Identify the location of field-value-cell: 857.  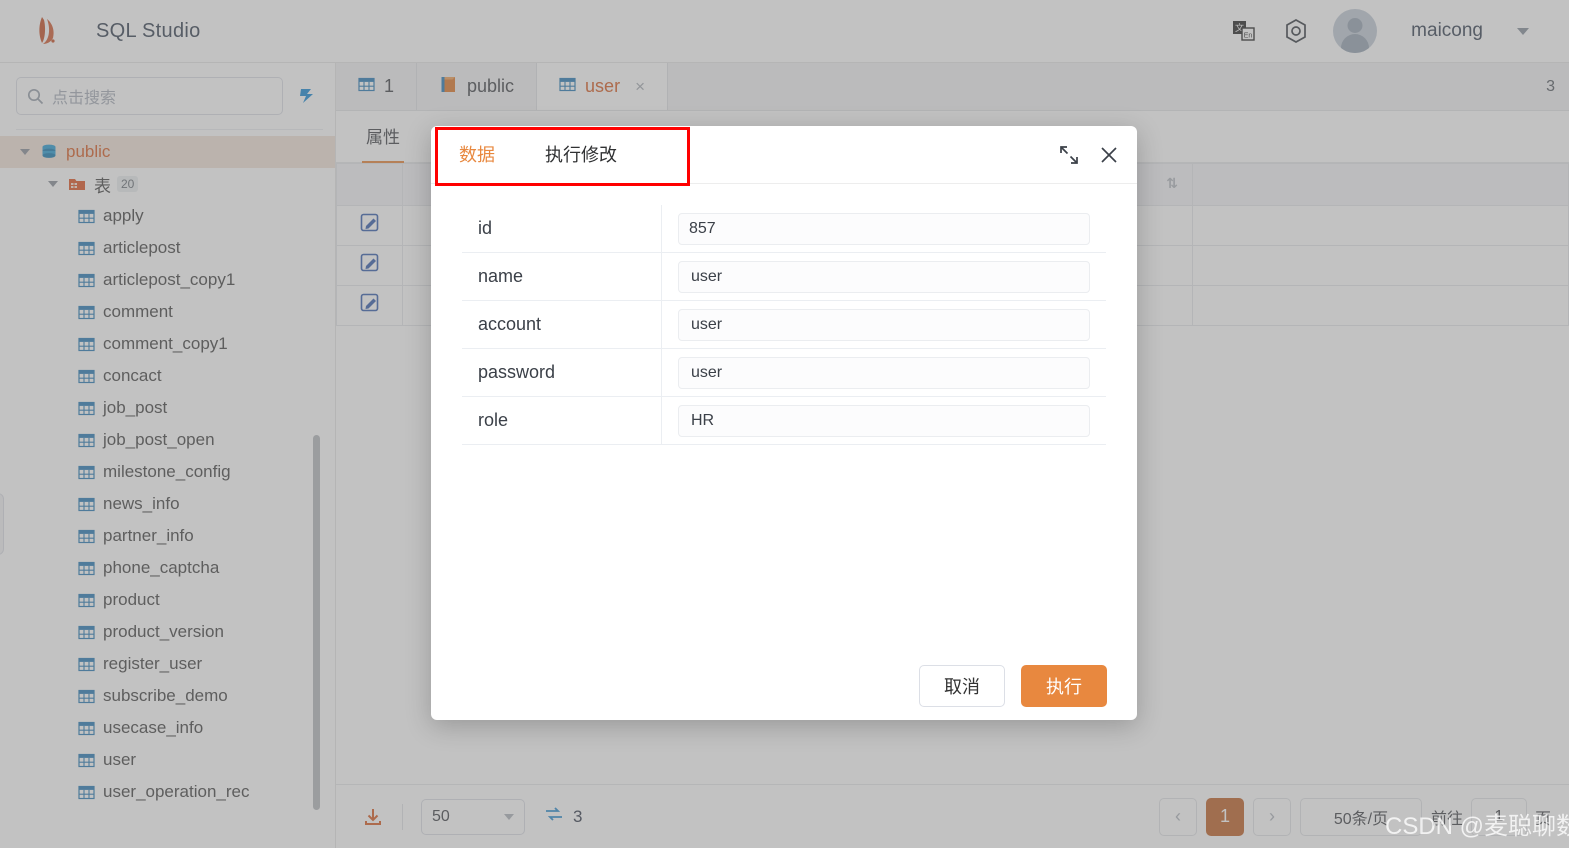
(884, 229).